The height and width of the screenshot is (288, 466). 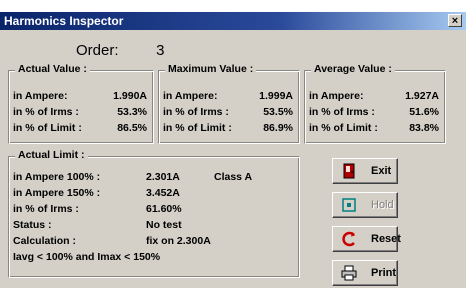 What do you see at coordinates (365, 171) in the screenshot?
I see `exit-button: Exit` at bounding box center [365, 171].